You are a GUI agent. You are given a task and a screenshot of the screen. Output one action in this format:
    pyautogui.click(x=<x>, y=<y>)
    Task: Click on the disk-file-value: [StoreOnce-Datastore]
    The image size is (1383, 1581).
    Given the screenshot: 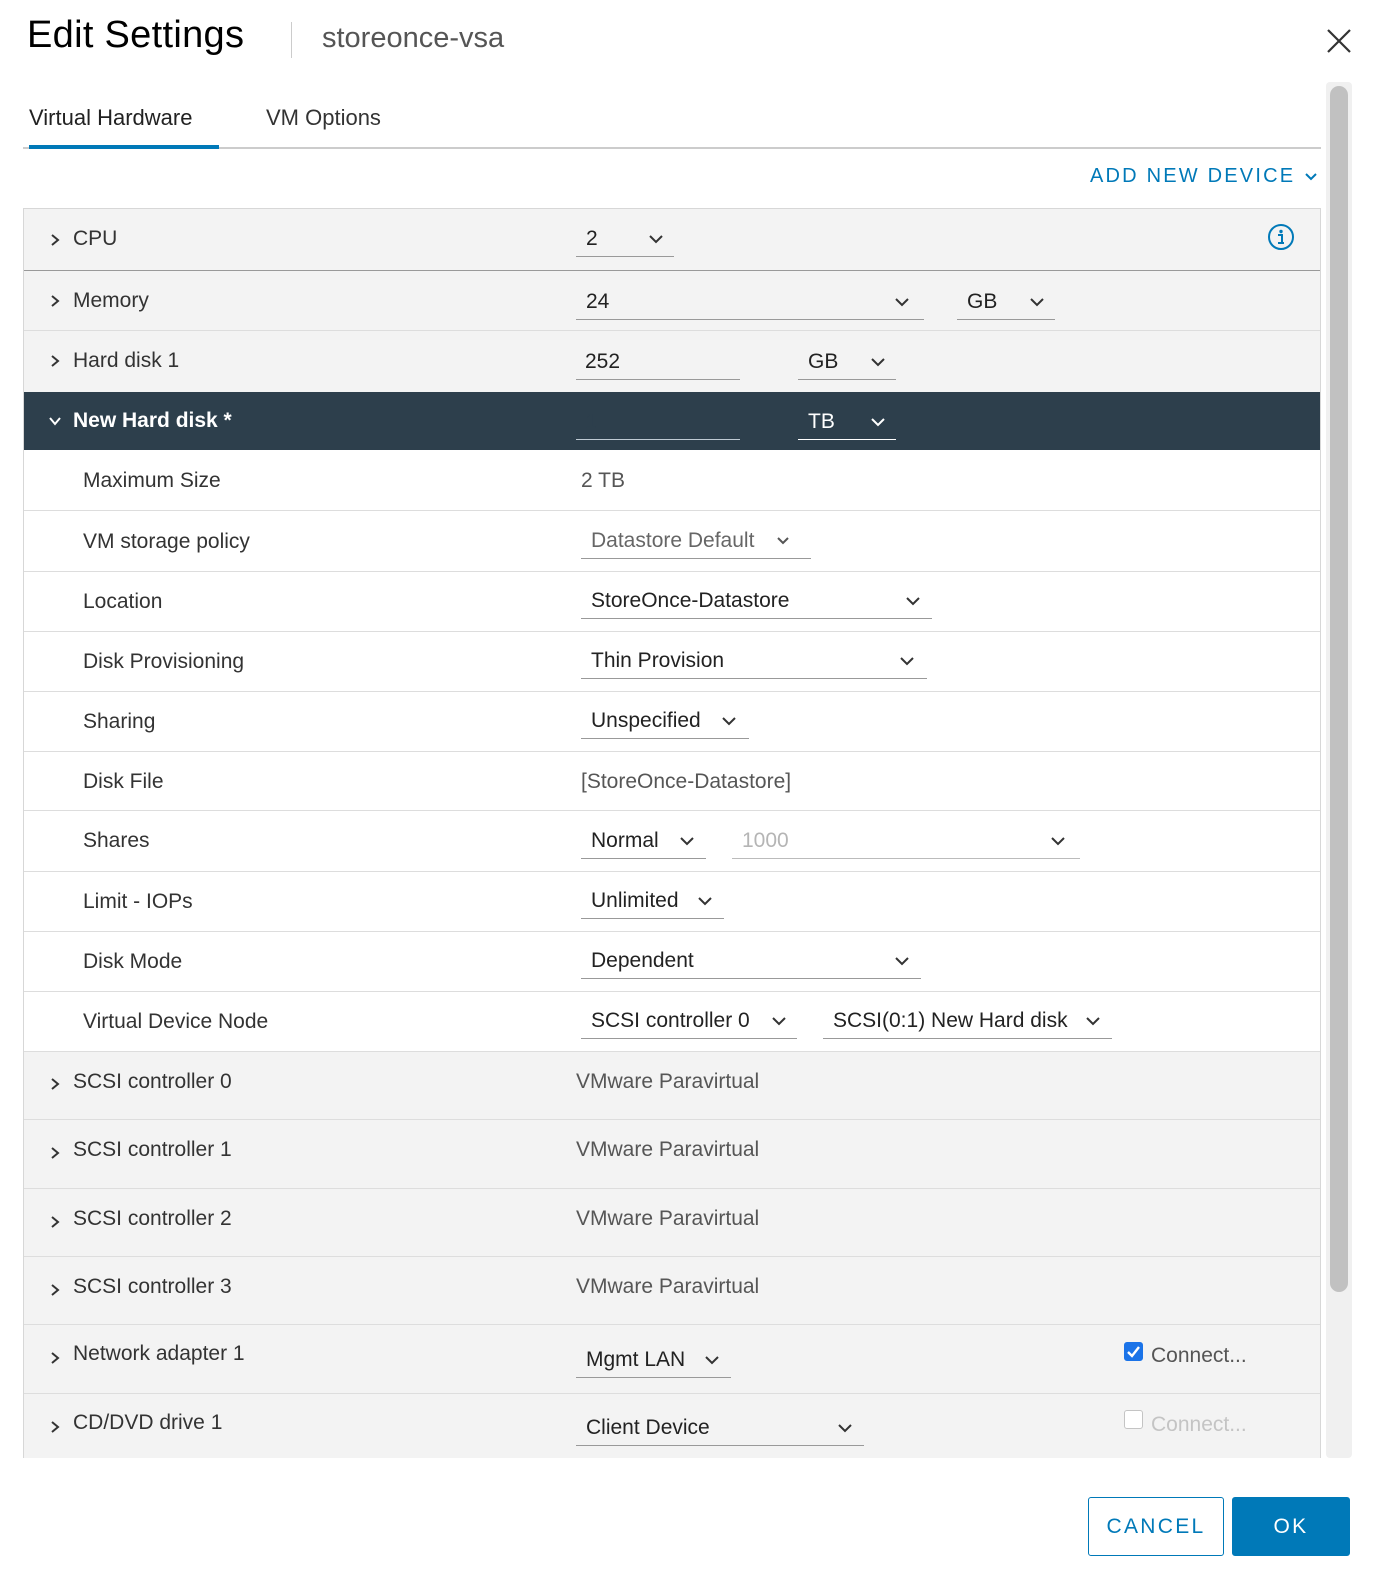 What is the action you would take?
    pyautogui.click(x=686, y=781)
    